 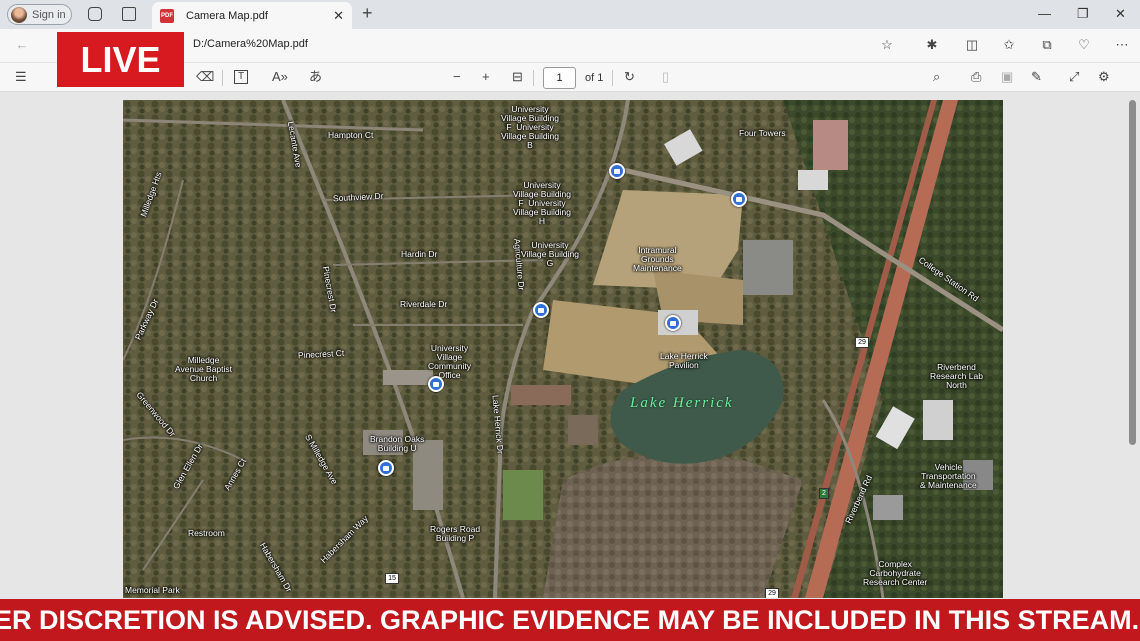 I want to click on place-label: Milledge Avenue Baptist Church, so click(x=204, y=369).